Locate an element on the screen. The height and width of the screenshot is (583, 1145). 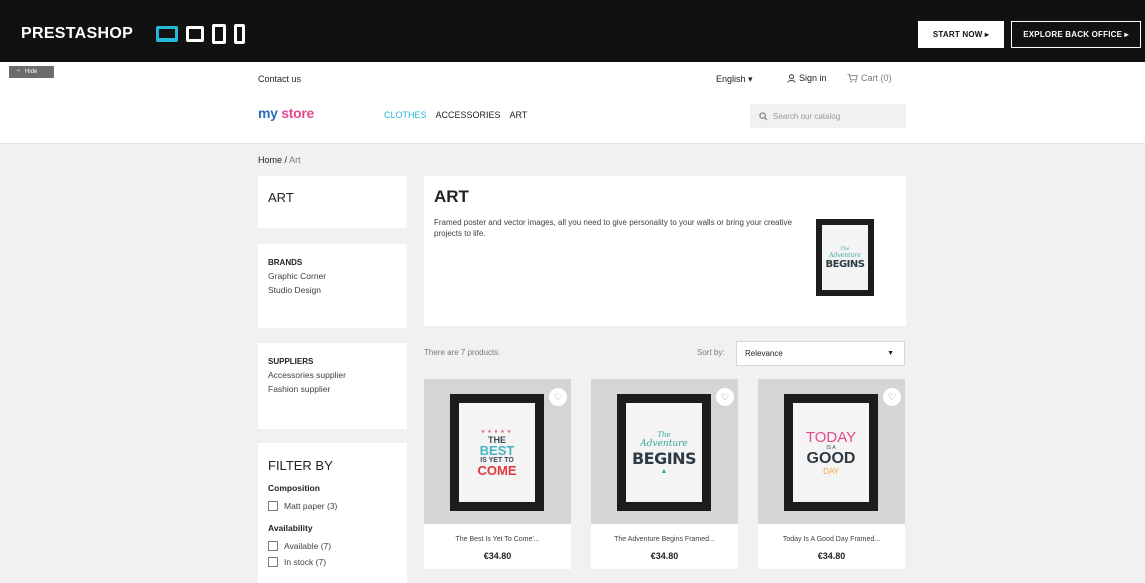
breadcrumb: Home / Art is located at coordinates (279, 160).